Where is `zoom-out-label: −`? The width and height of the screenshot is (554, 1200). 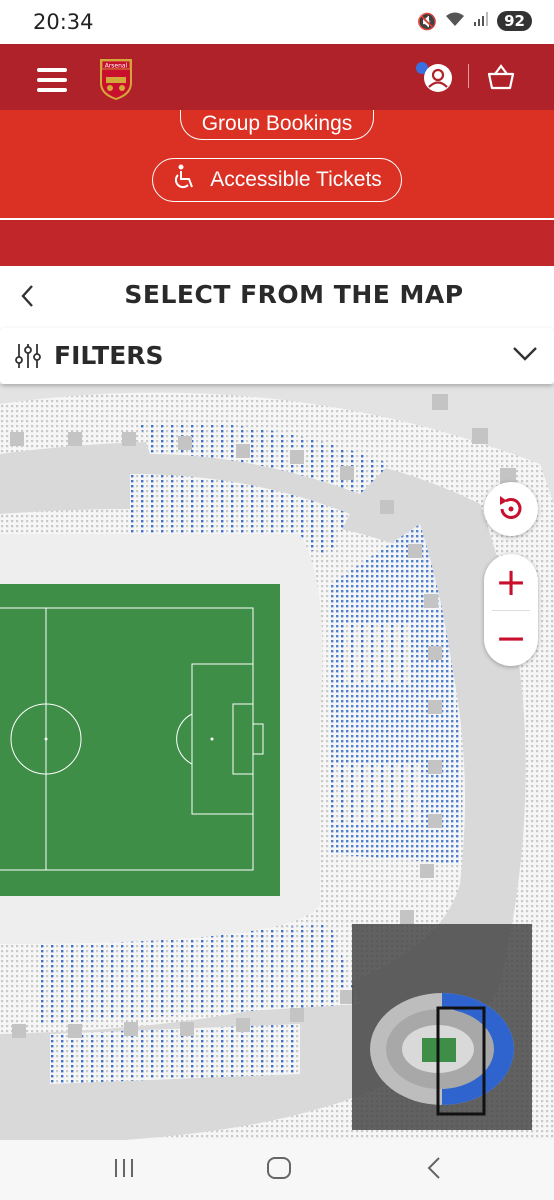
zoom-out-label: − is located at coordinates (511, 638).